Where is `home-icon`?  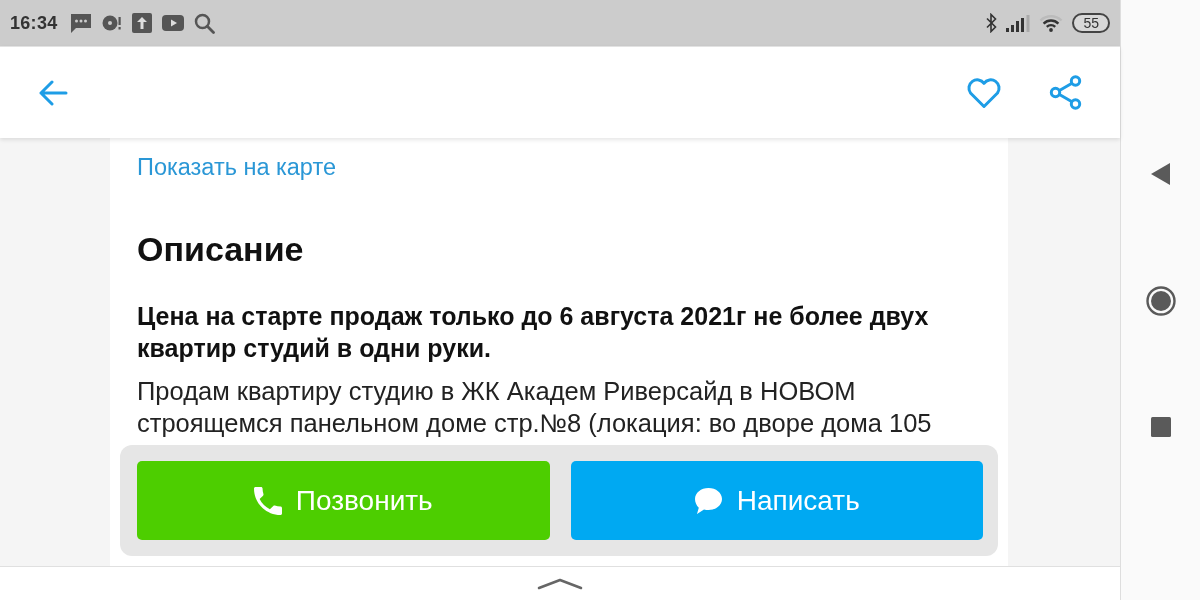 home-icon is located at coordinates (1160, 301).